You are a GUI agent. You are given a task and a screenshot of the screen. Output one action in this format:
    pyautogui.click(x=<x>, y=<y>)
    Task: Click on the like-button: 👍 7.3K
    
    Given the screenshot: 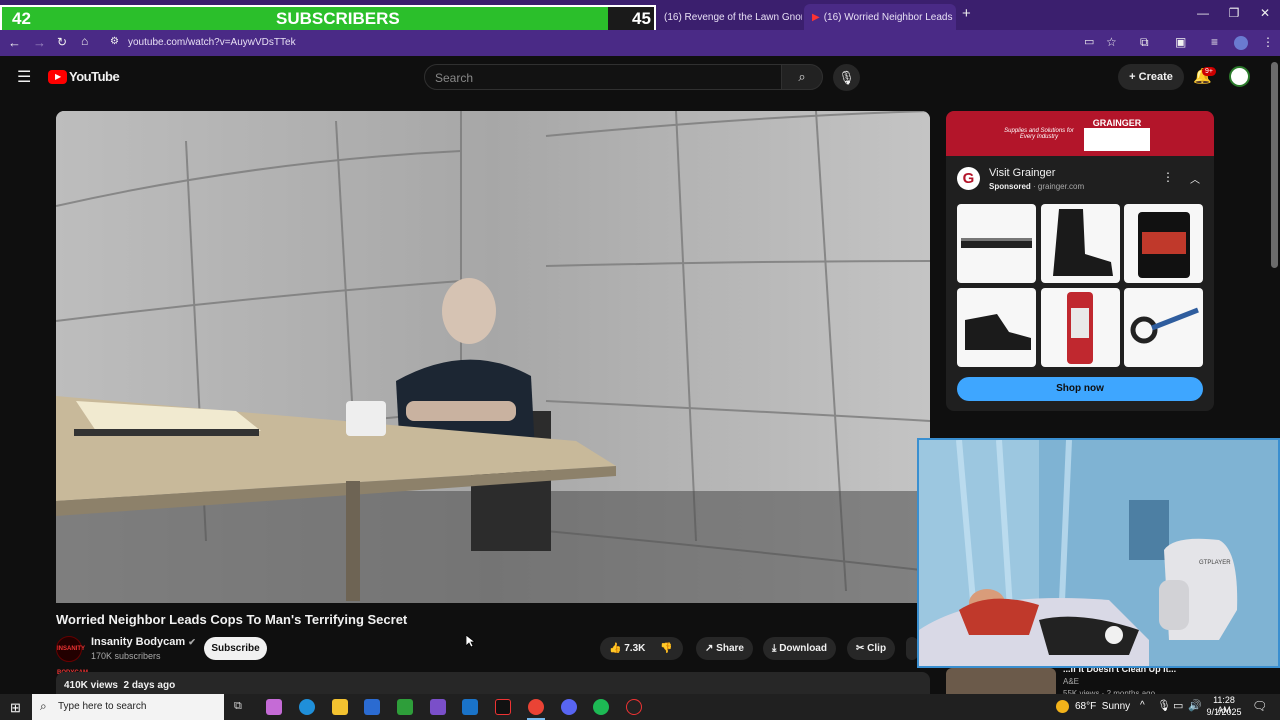 What is the action you would take?
    pyautogui.click(x=627, y=648)
    